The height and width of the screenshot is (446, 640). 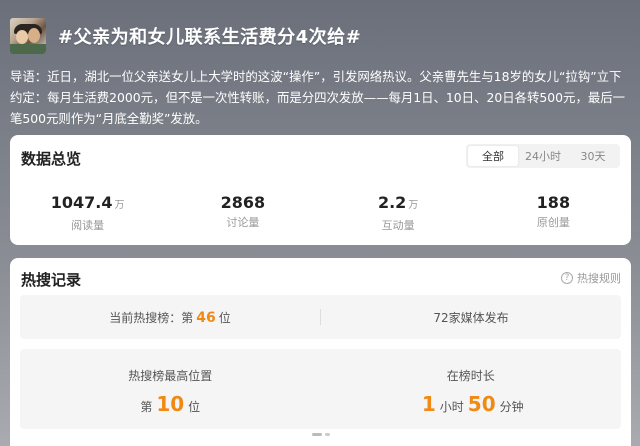 What do you see at coordinates (119, 205) in the screenshot?
I see `stat-reads-unit: 万` at bounding box center [119, 205].